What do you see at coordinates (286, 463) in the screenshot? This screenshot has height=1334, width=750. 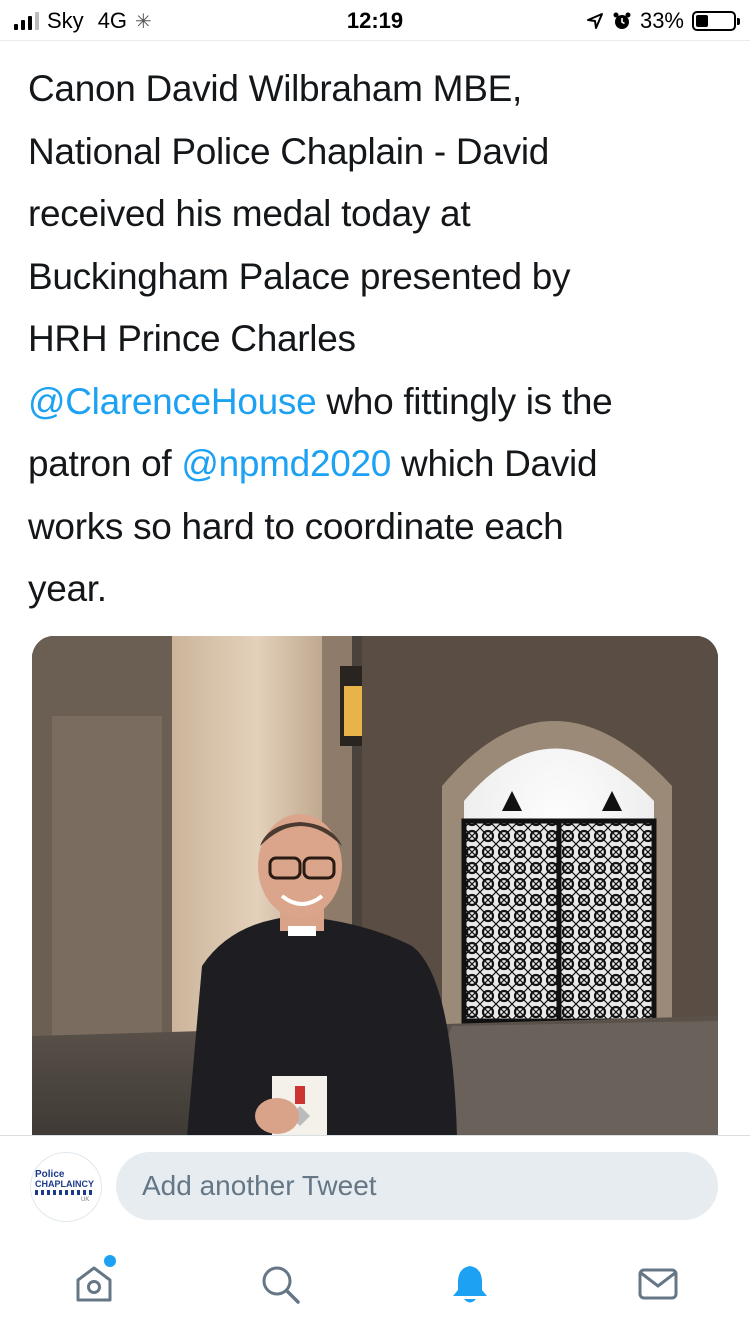 I see `mention-link: @npmd2020` at bounding box center [286, 463].